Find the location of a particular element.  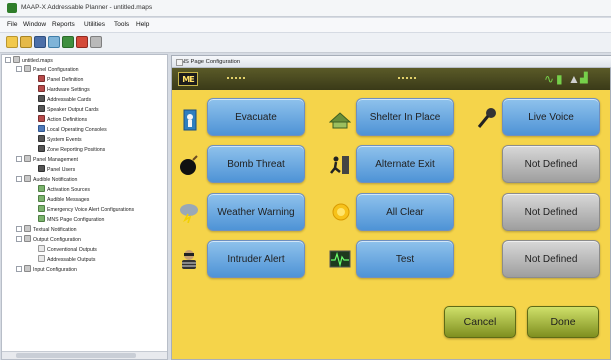

menu-bar: File Window Reports Utilities Tools Help is located at coordinates (305, 25).